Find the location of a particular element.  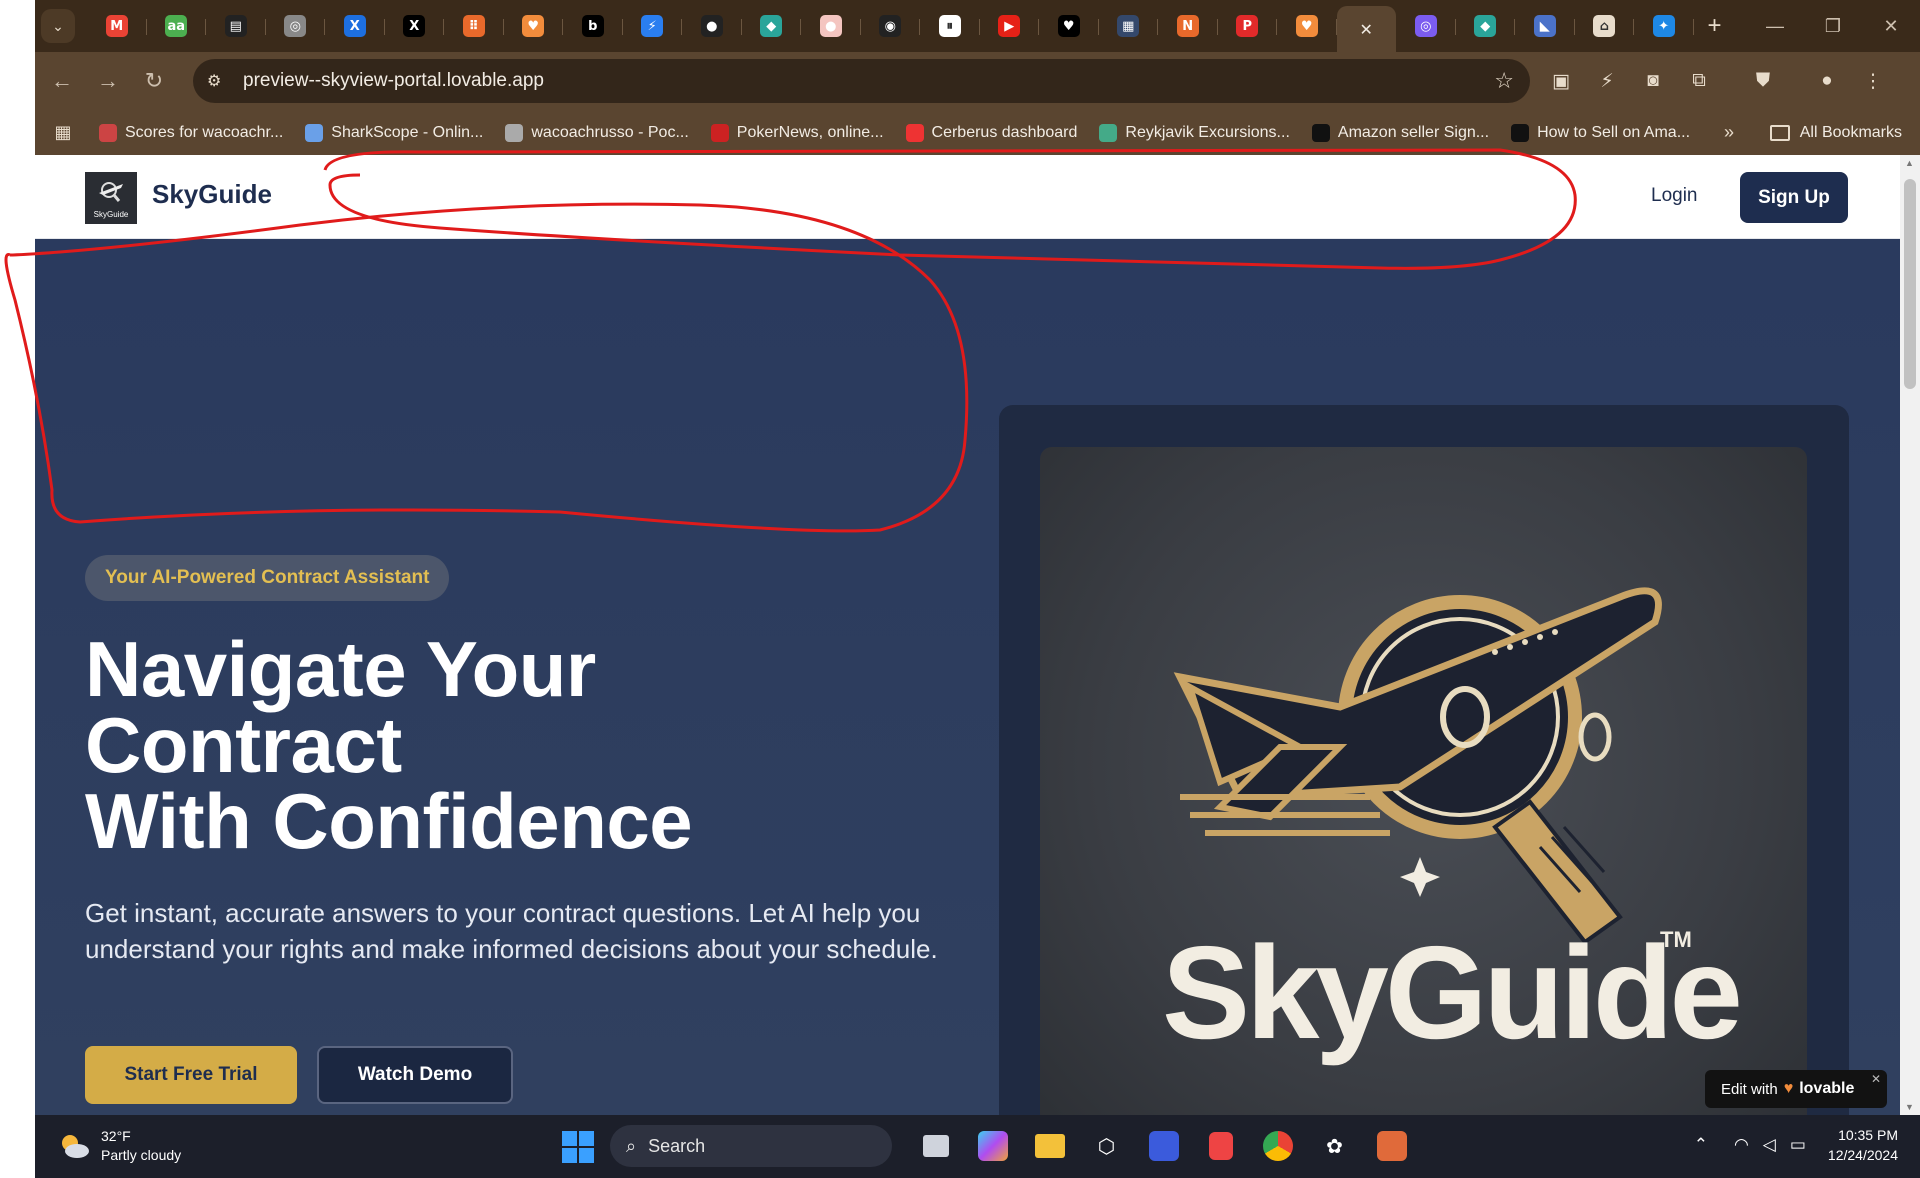

browser-tab-bolt: ⚡ is located at coordinates (653, 26).